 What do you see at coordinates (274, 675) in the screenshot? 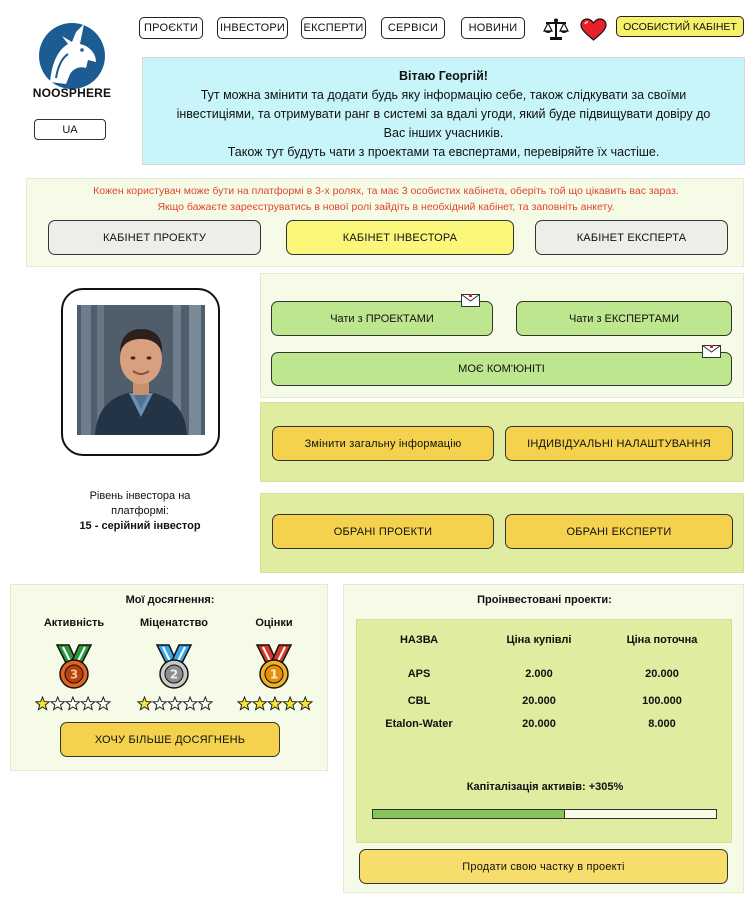
I see `medal-rank-text: 1` at bounding box center [274, 675].